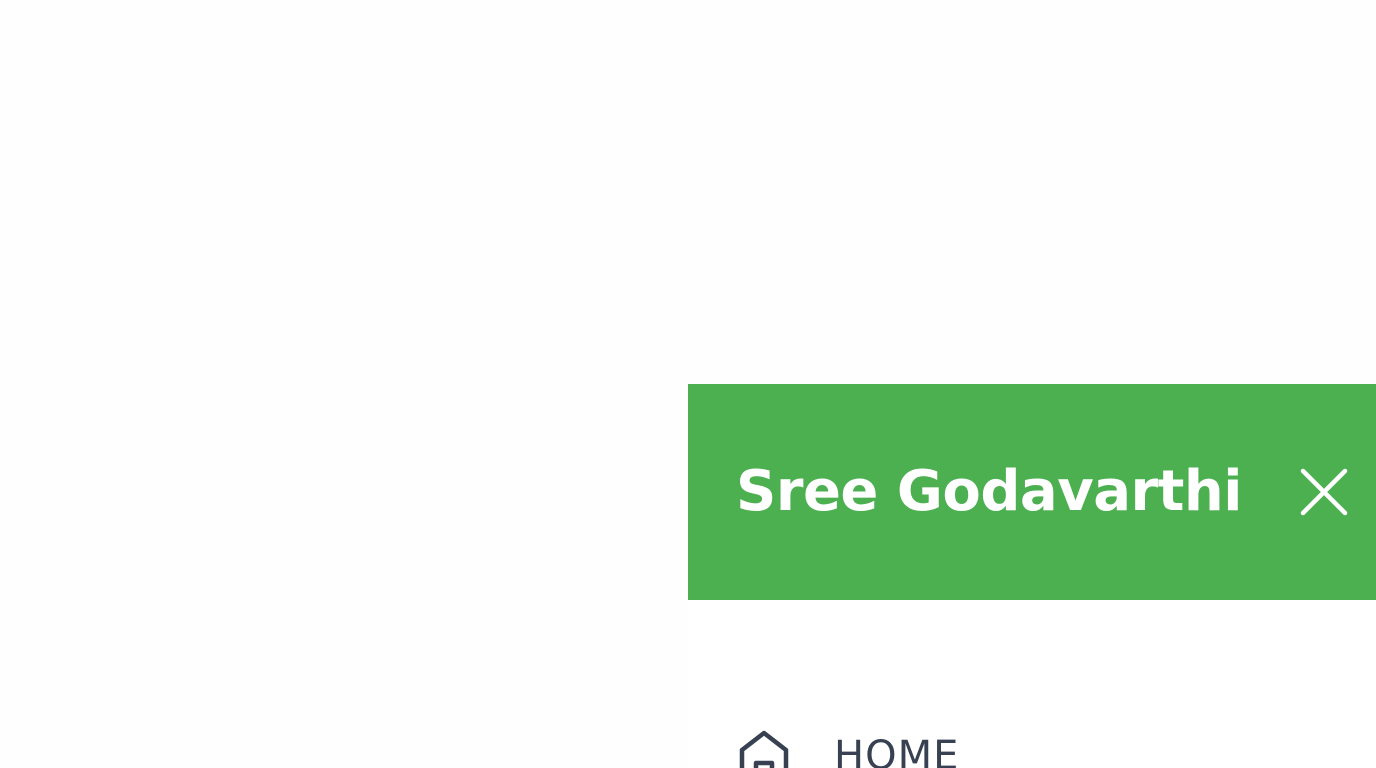  Describe the element at coordinates (764, 748) in the screenshot. I see `home-icon` at that location.